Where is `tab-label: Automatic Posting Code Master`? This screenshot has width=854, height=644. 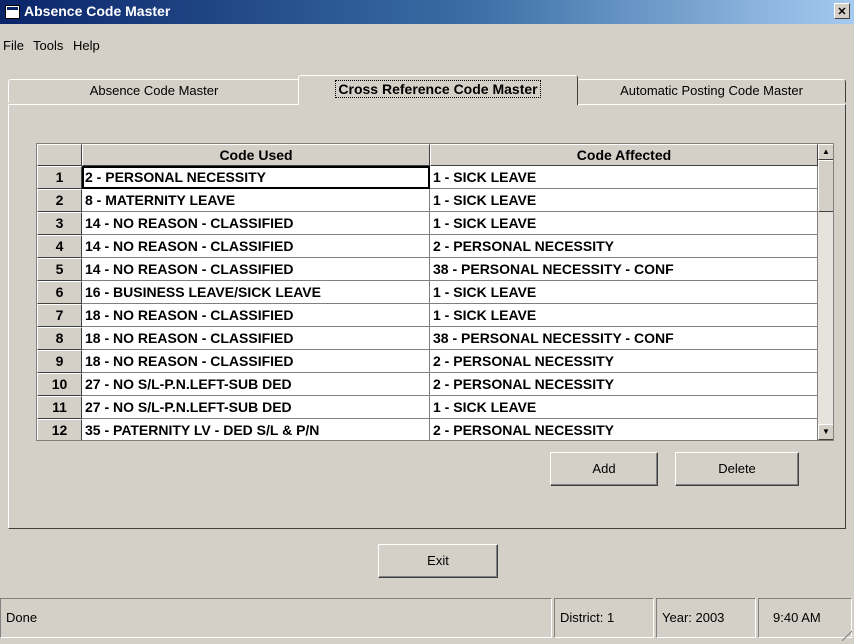 tab-label: Automatic Posting Code Master is located at coordinates (711, 90).